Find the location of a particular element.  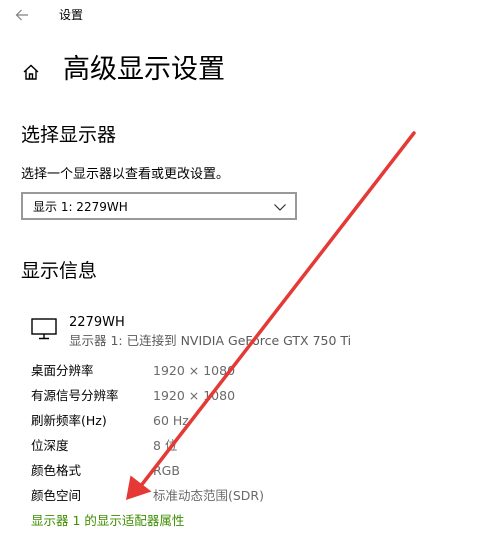

info-row-desktop-resolution: 桌面分辨率 1920 × 1080 is located at coordinates (241, 371).